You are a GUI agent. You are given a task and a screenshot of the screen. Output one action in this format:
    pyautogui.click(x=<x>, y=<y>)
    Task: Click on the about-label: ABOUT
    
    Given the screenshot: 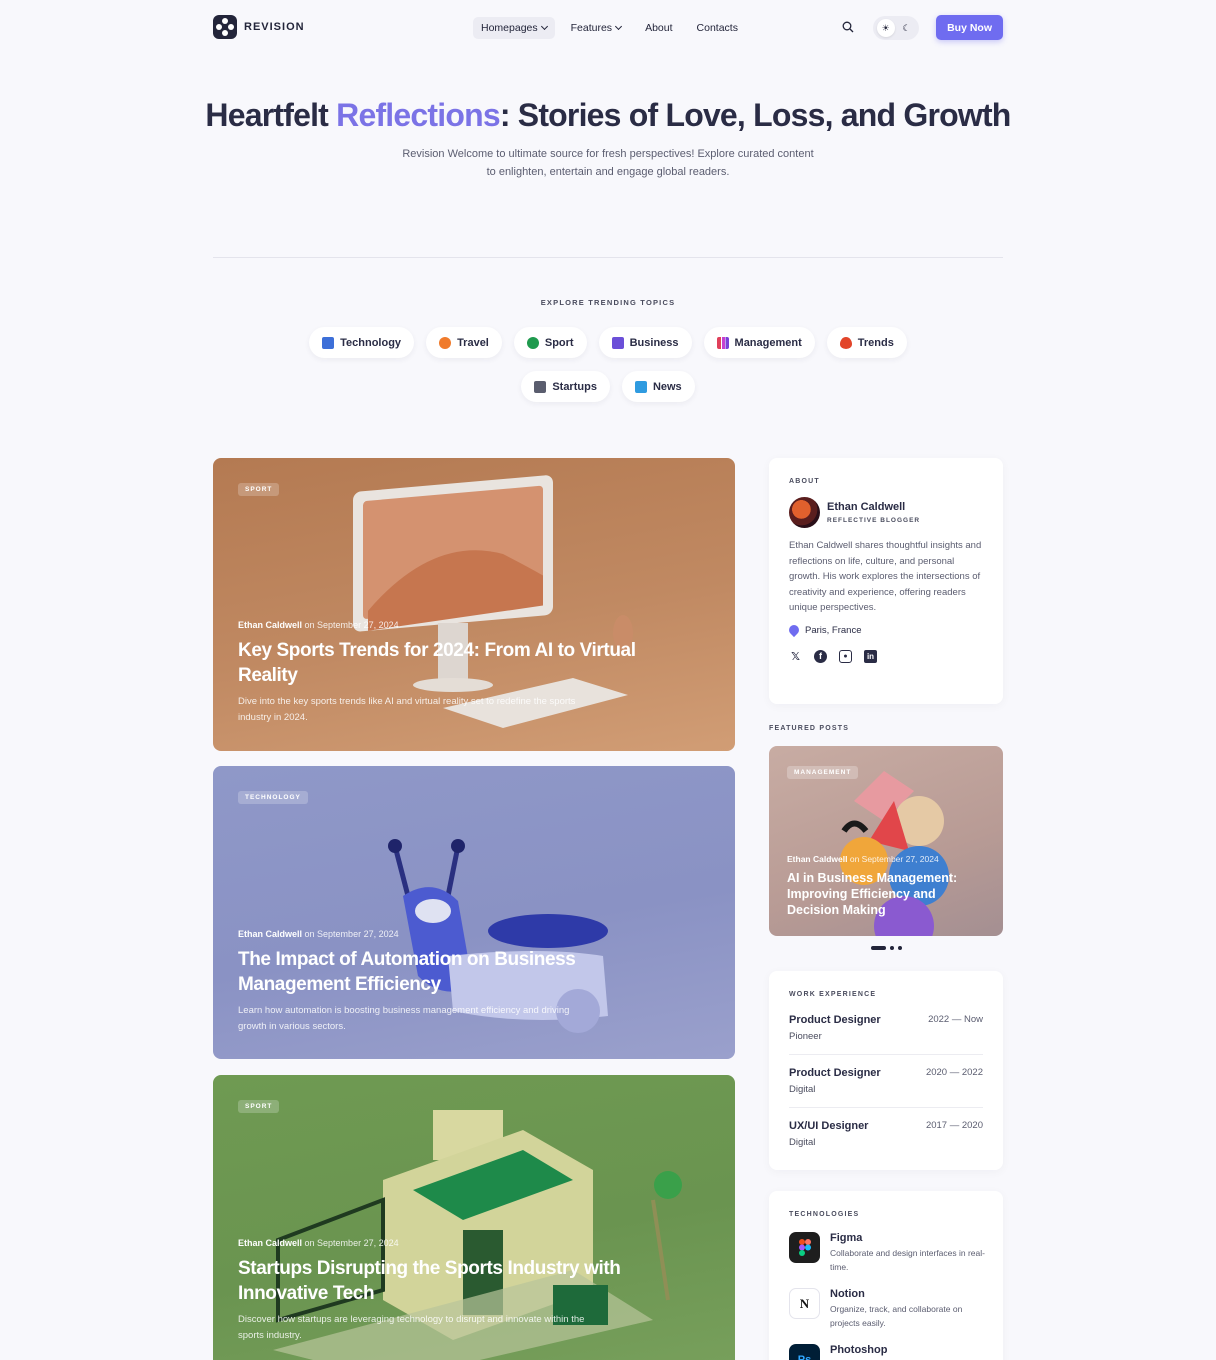 What is the action you would take?
    pyautogui.click(x=804, y=481)
    